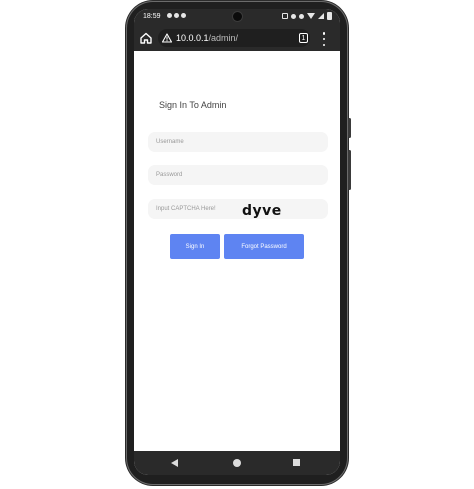 The height and width of the screenshot is (489, 474). Describe the element at coordinates (264, 246) in the screenshot. I see `forgot-password-button: Forgot Password` at that location.